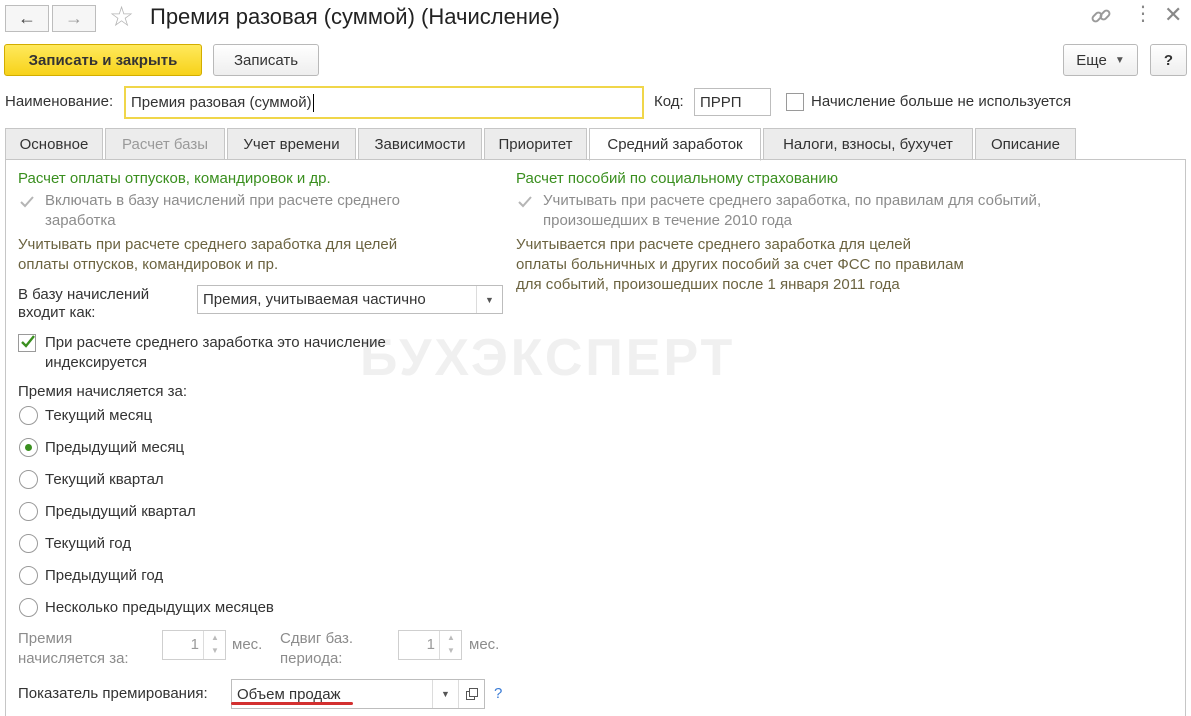  What do you see at coordinates (80, 220) in the screenshot?
I see `include-base-label-2: заработка` at bounding box center [80, 220].